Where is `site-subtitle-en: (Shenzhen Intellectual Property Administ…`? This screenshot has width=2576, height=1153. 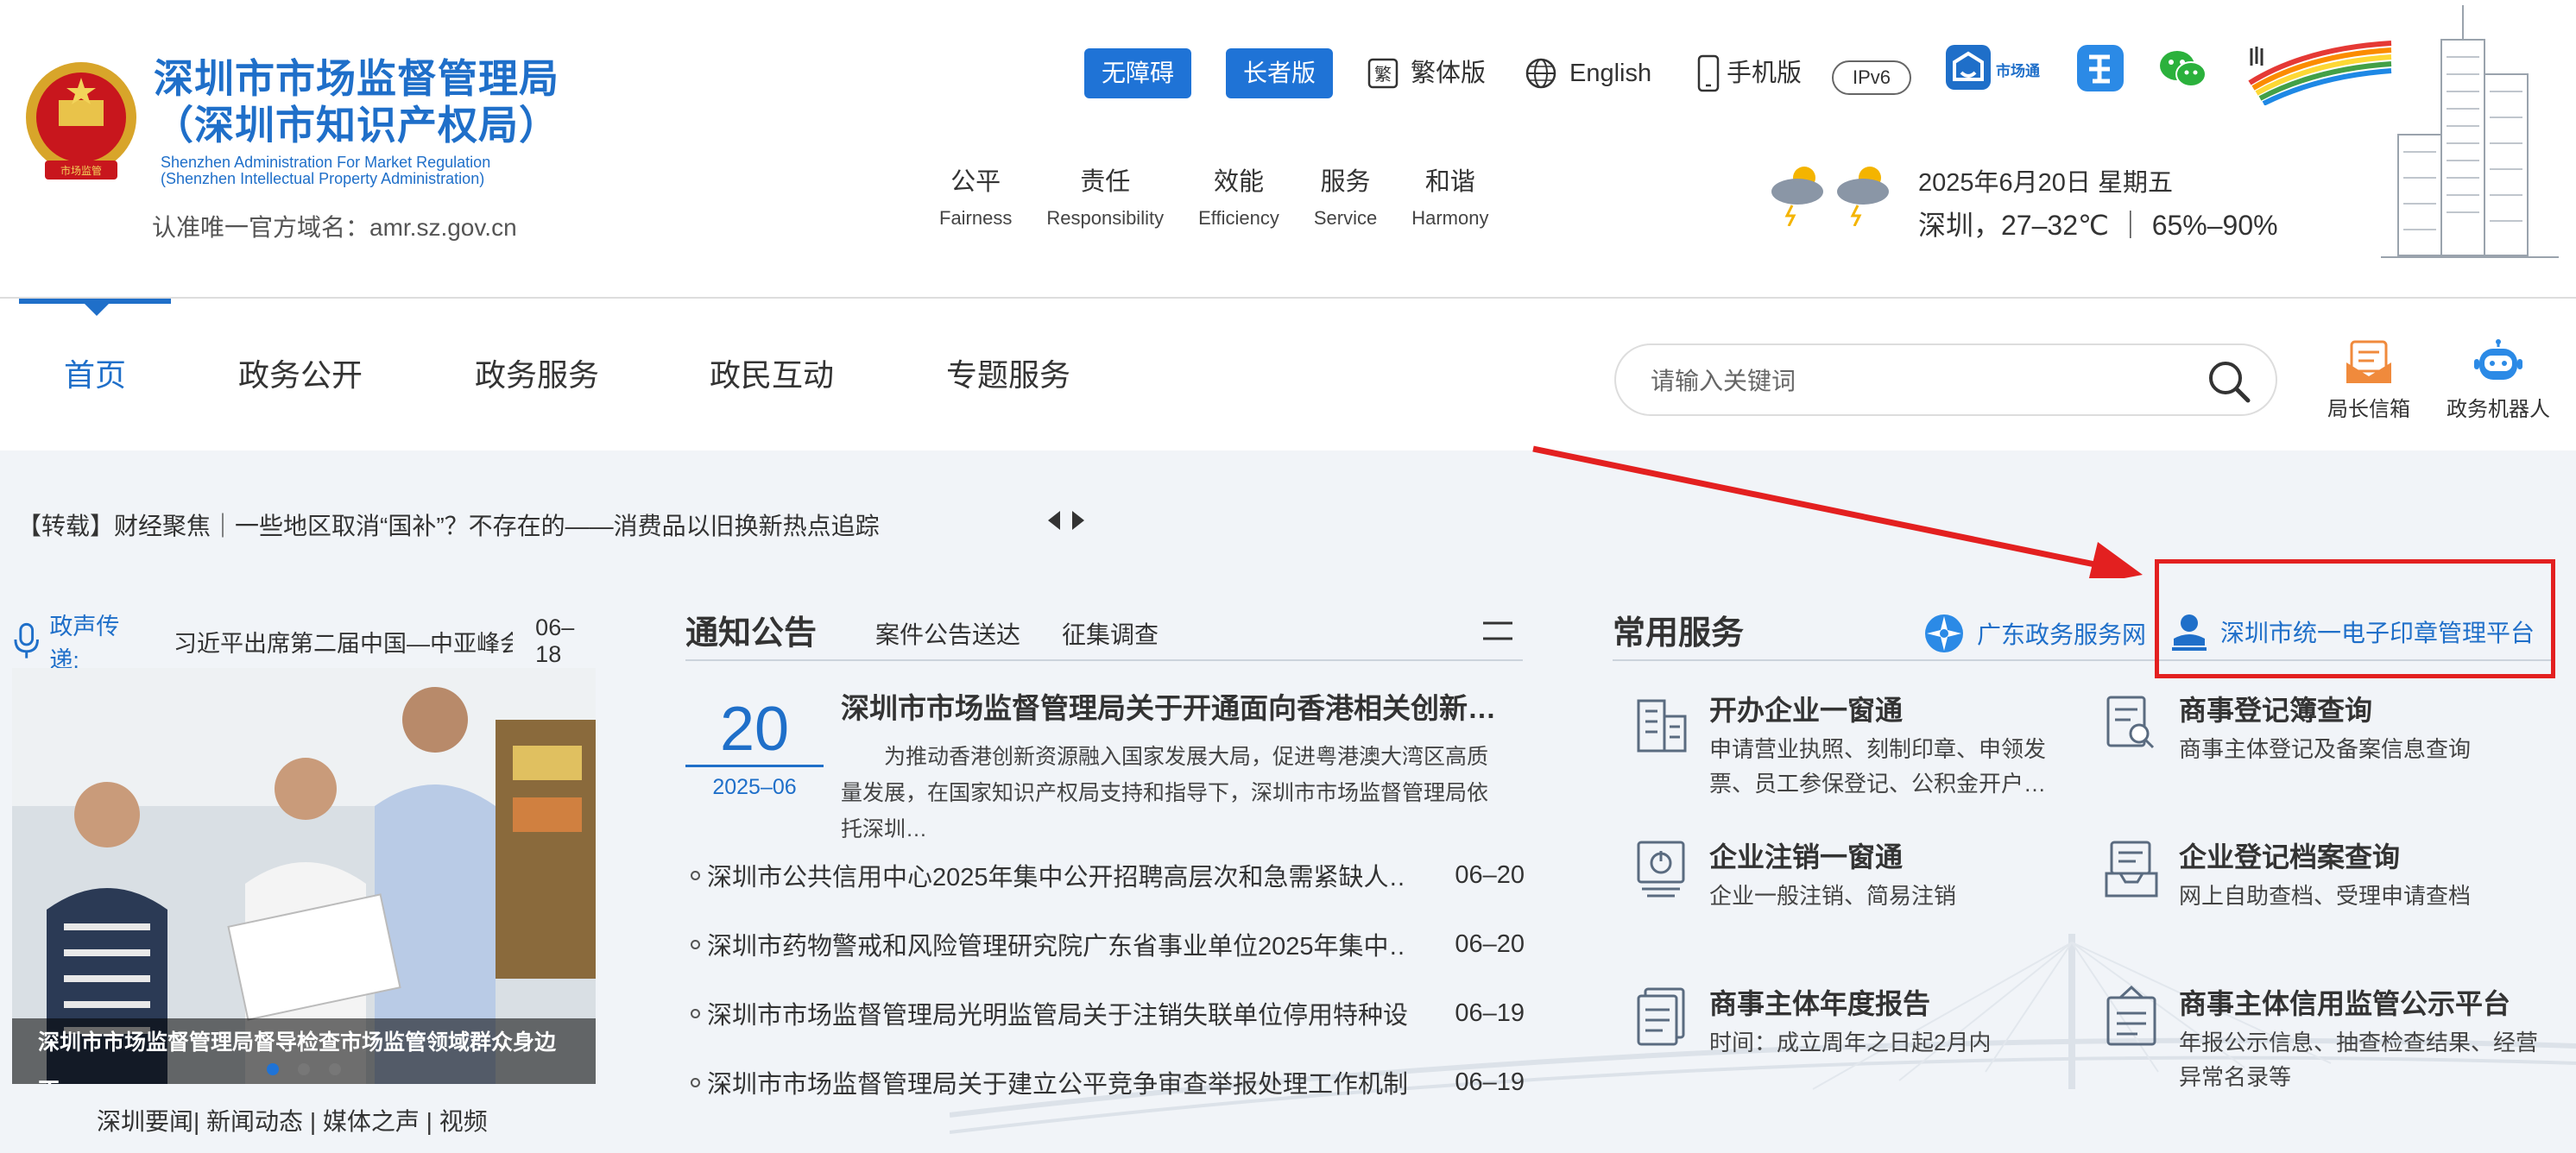 site-subtitle-en: (Shenzhen Intellectual Property Administ… is located at coordinates (323, 178).